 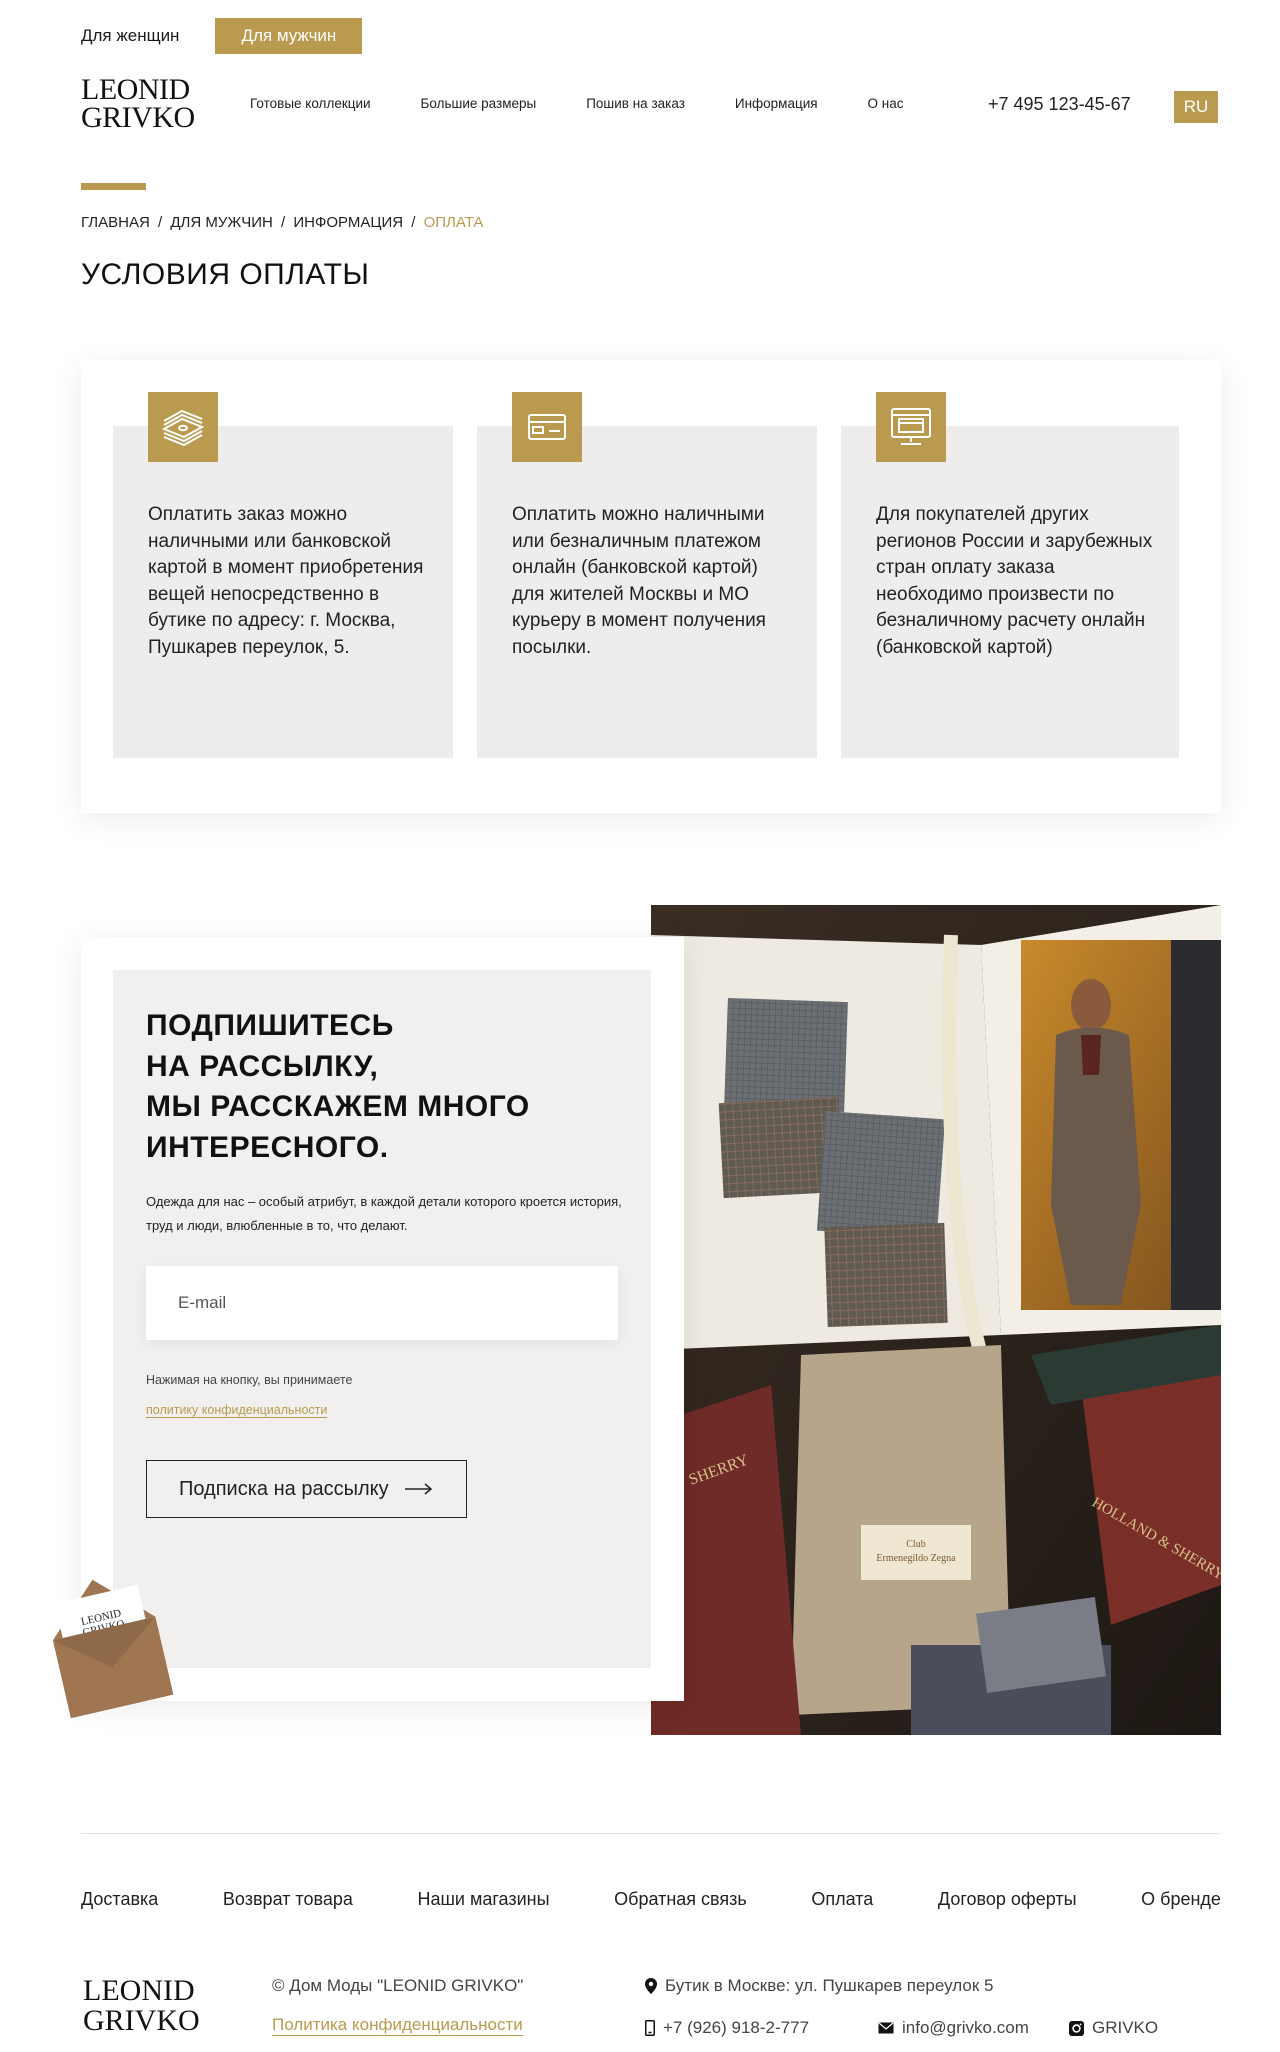 I want to click on nav-about: О нас, so click(x=886, y=103).